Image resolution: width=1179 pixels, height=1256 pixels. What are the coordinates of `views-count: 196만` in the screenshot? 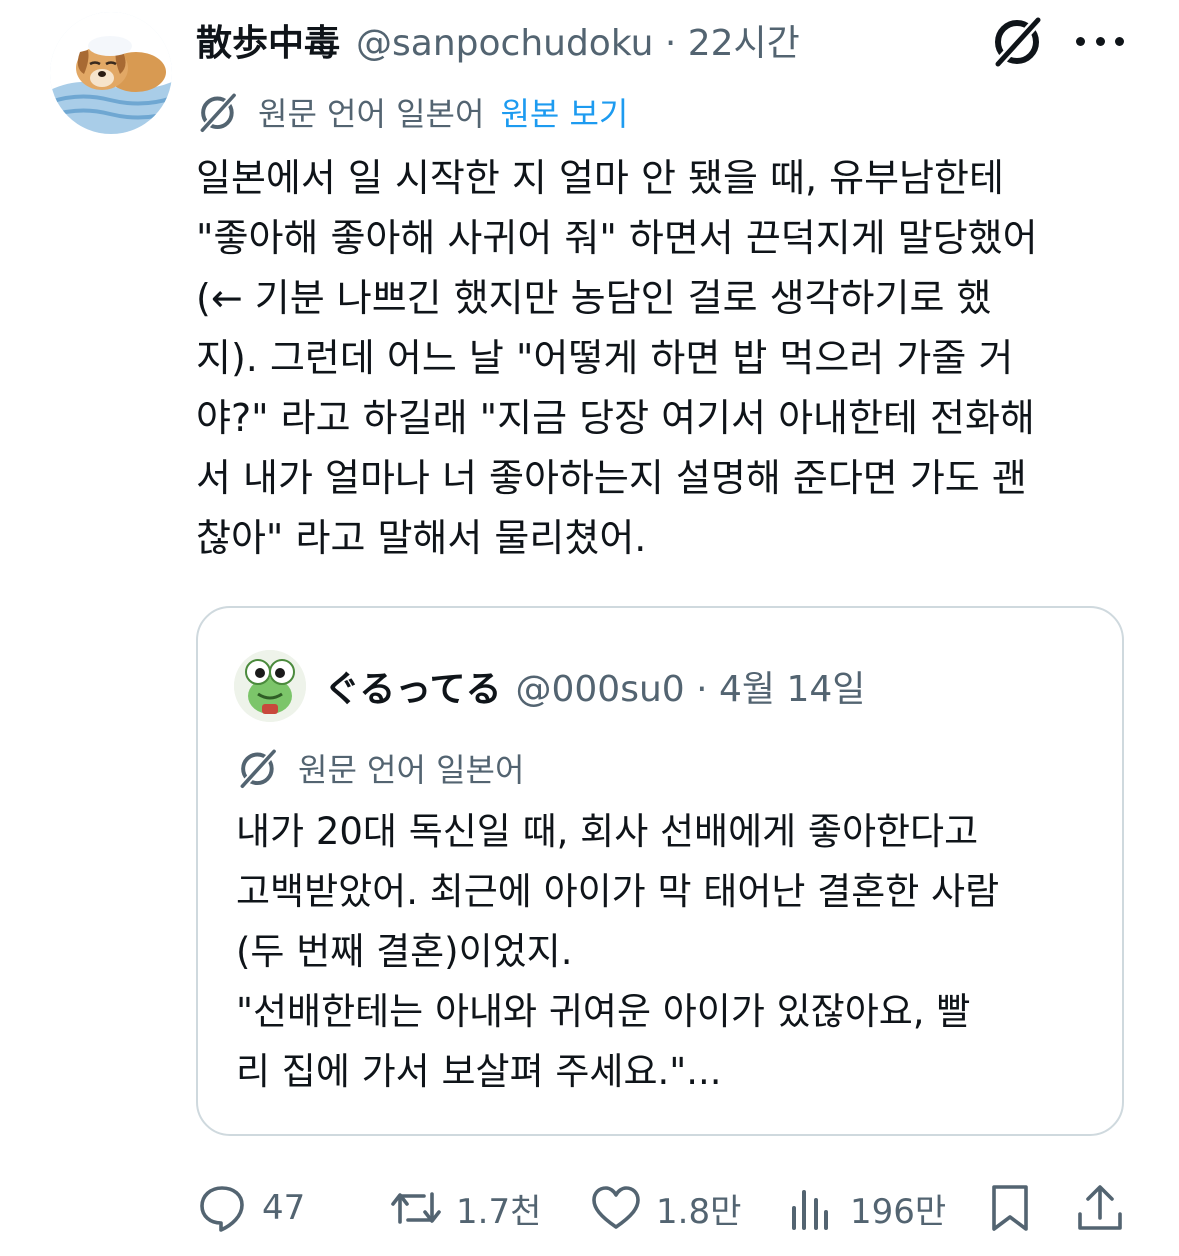 It's located at (898, 1211).